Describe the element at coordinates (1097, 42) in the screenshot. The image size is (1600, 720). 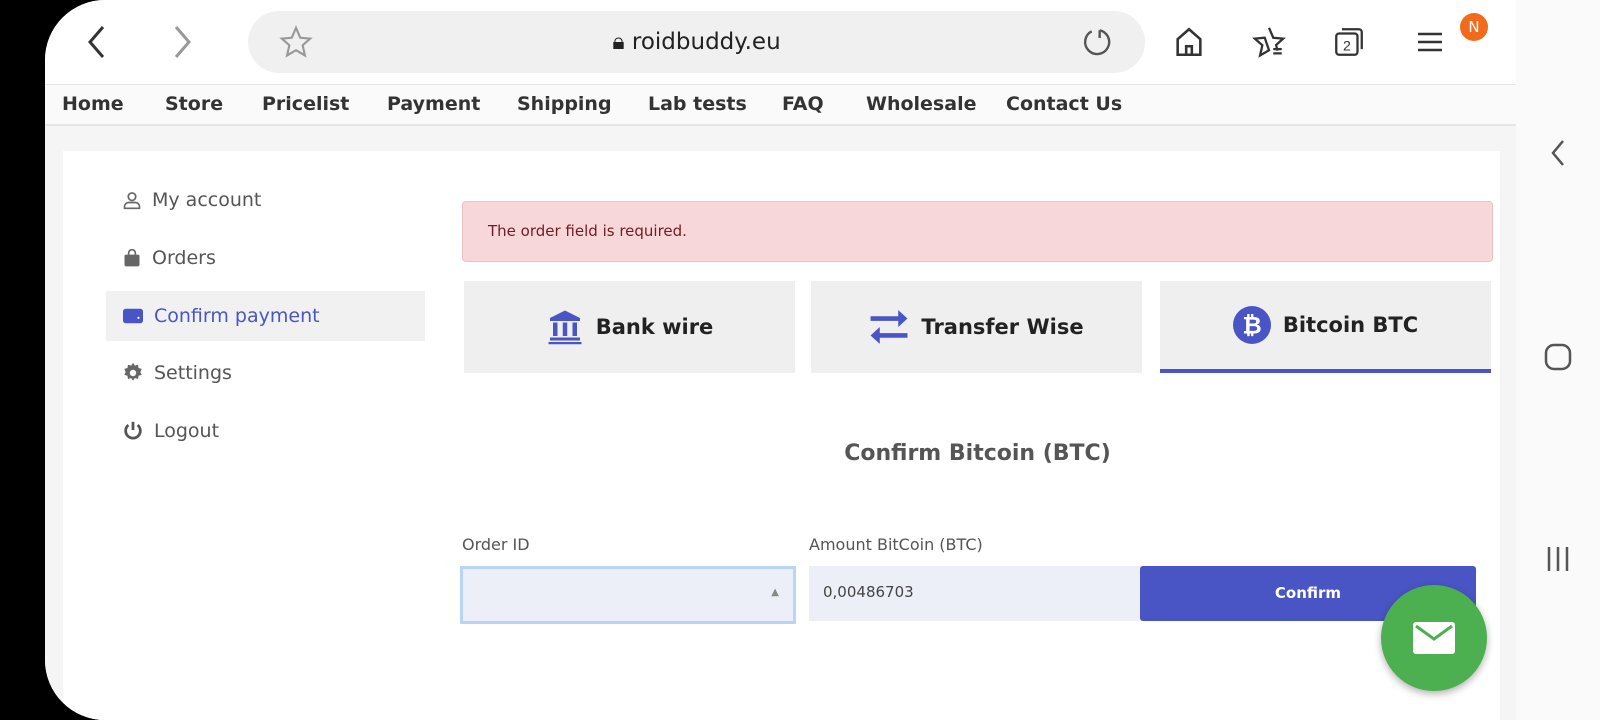
I see `reload-icon` at that location.